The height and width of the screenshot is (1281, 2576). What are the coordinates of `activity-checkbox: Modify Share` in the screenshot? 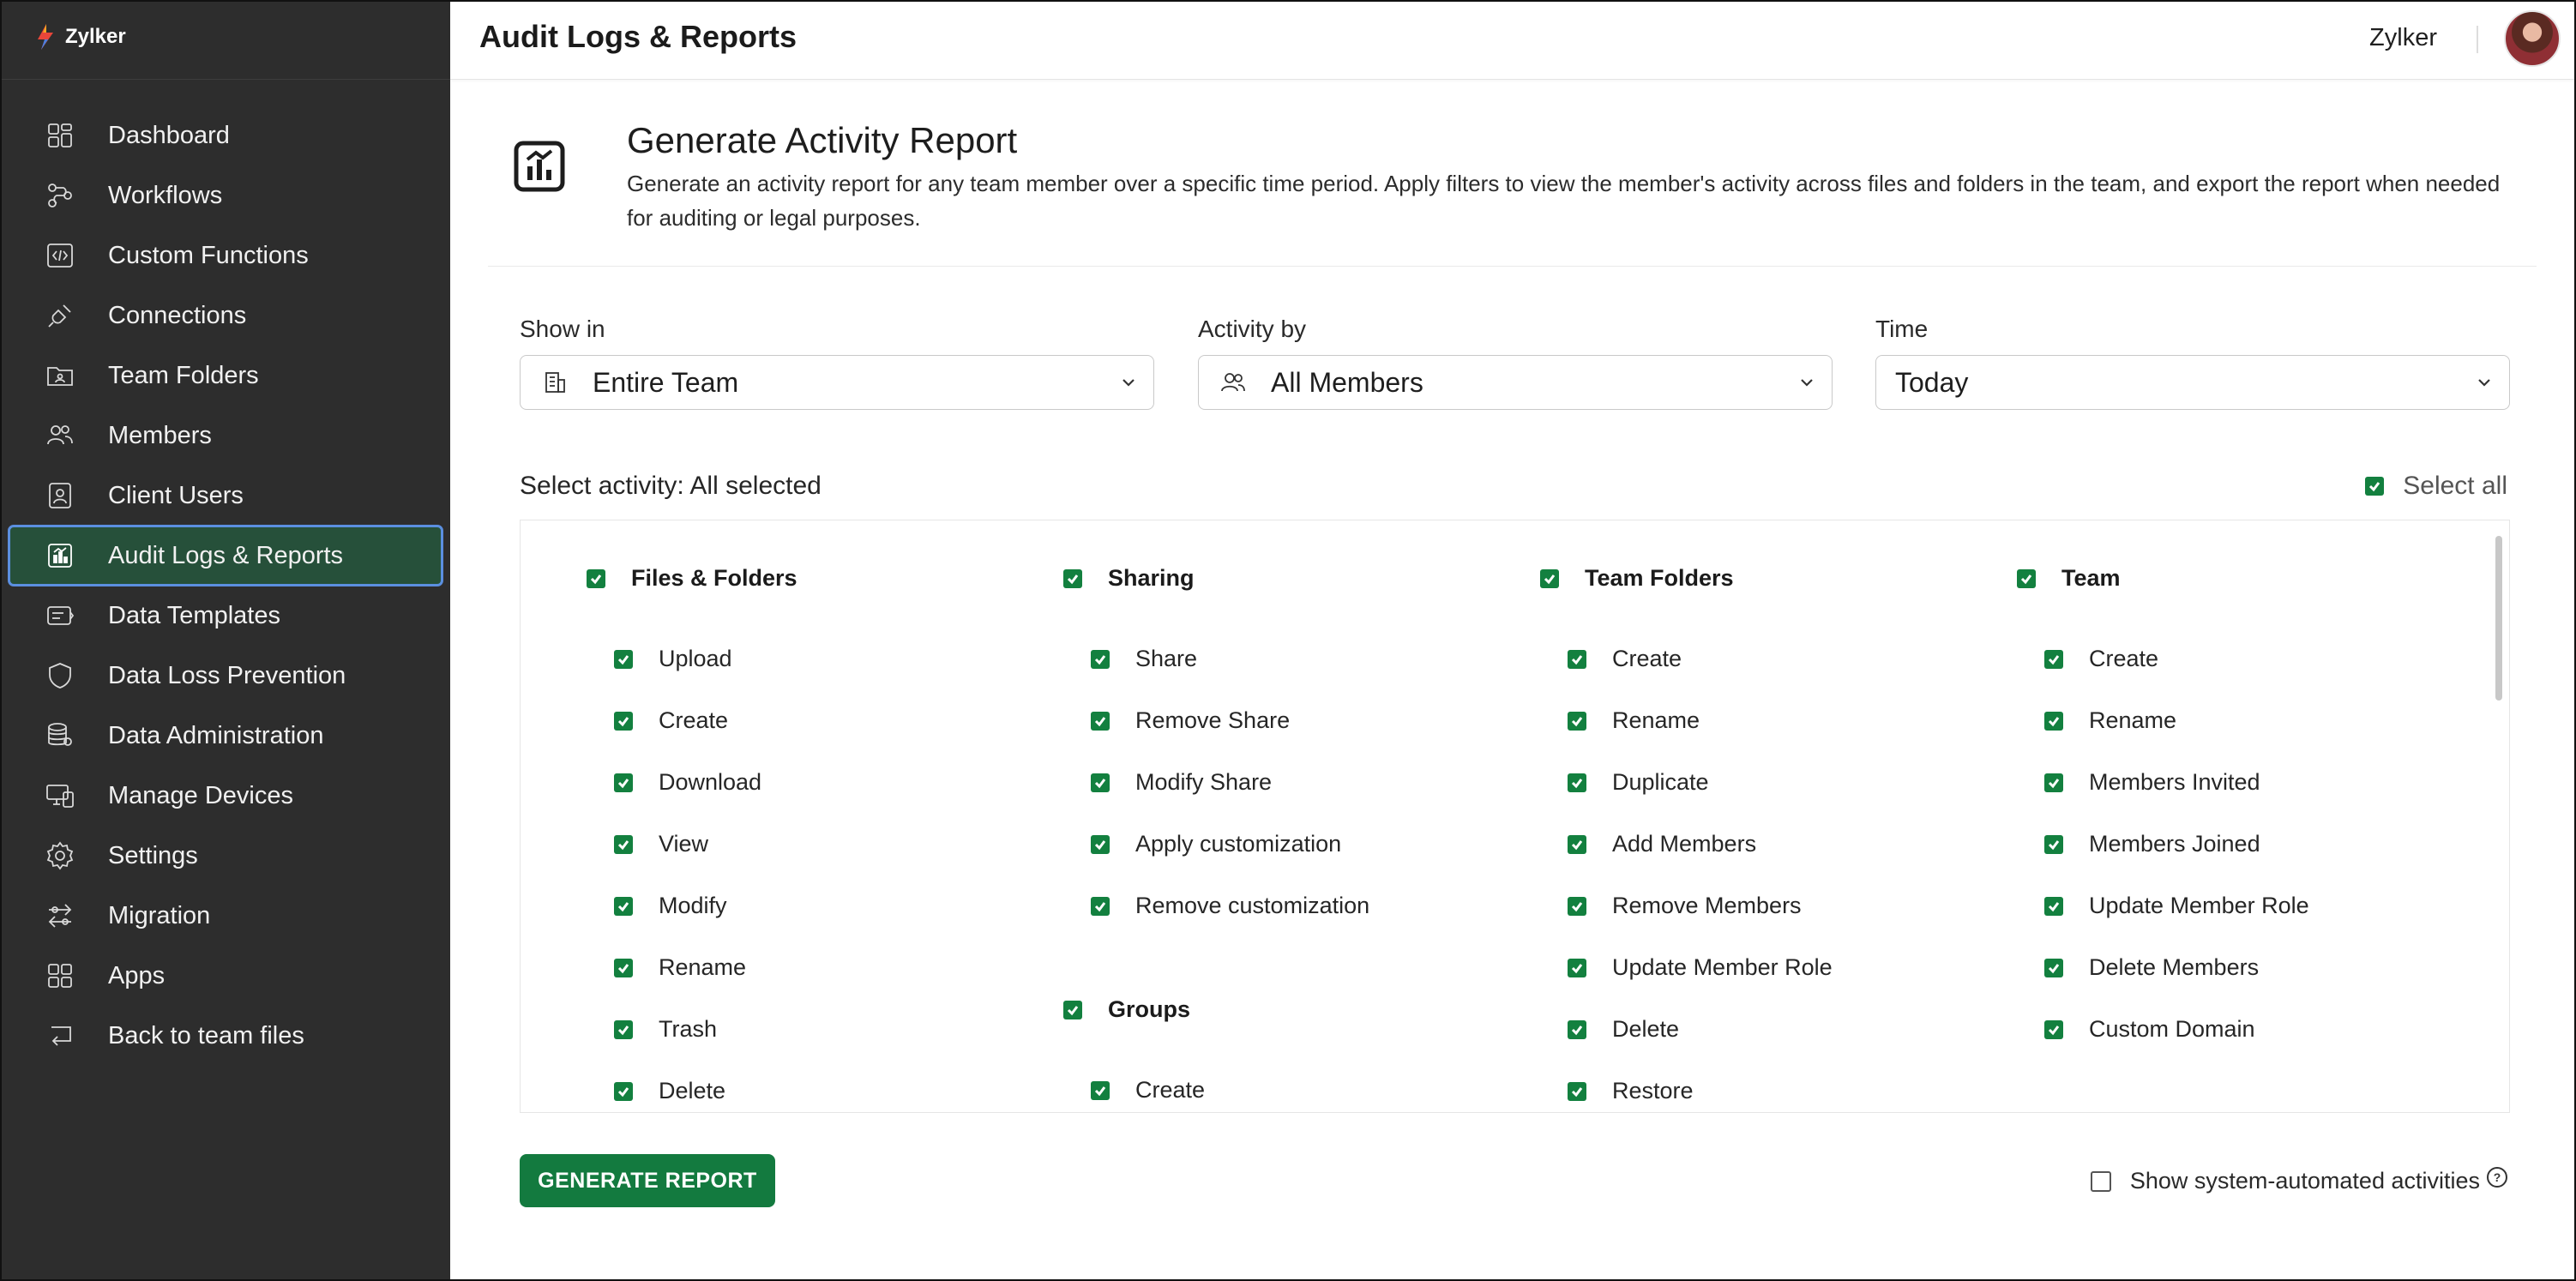 It's located at (1181, 782).